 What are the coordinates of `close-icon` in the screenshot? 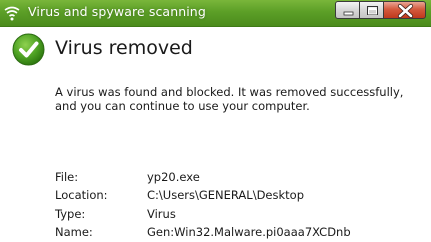 It's located at (405, 11).